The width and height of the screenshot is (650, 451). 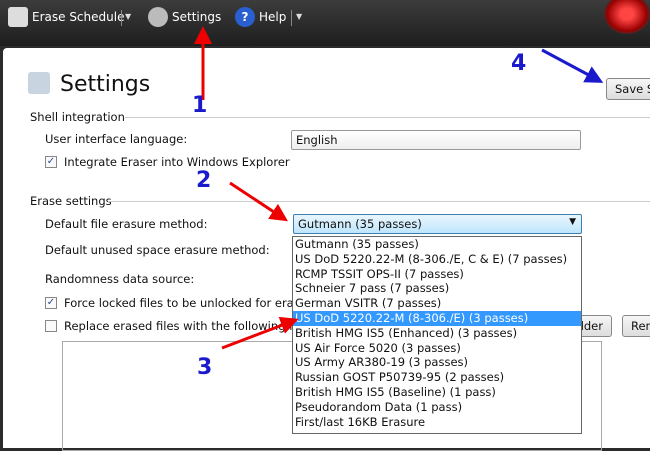 I want to click on annotation-1: 1, so click(x=200, y=105).